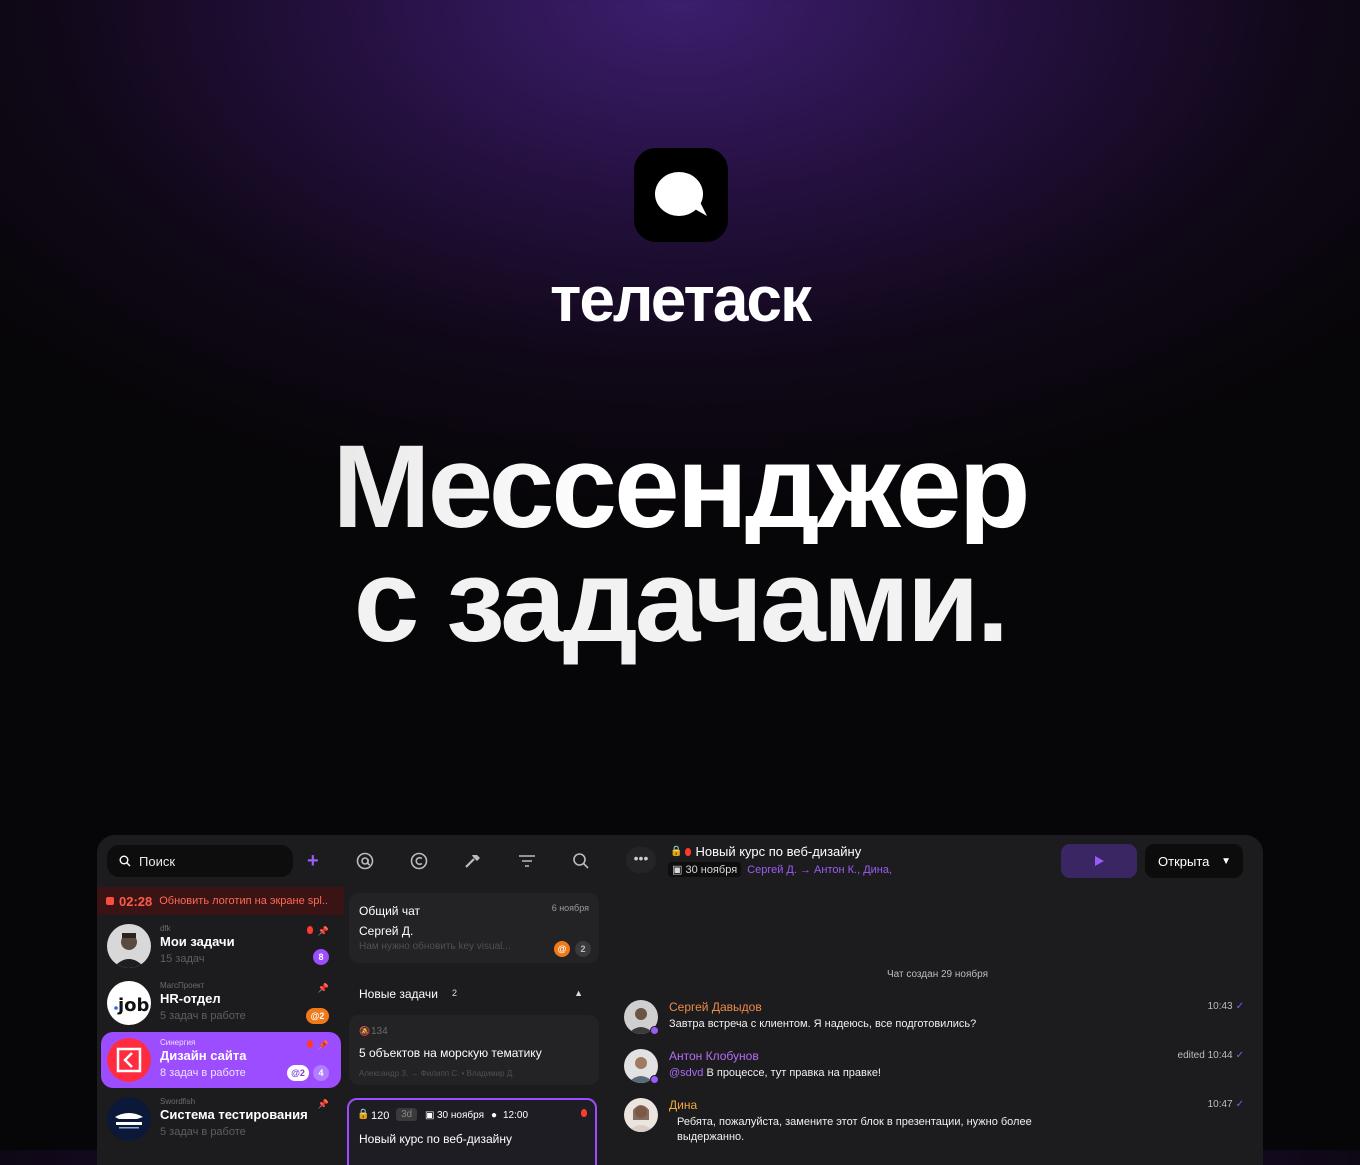 The height and width of the screenshot is (1165, 1360). What do you see at coordinates (178, 1101) in the screenshot?
I see `chat-org: Swordfish` at bounding box center [178, 1101].